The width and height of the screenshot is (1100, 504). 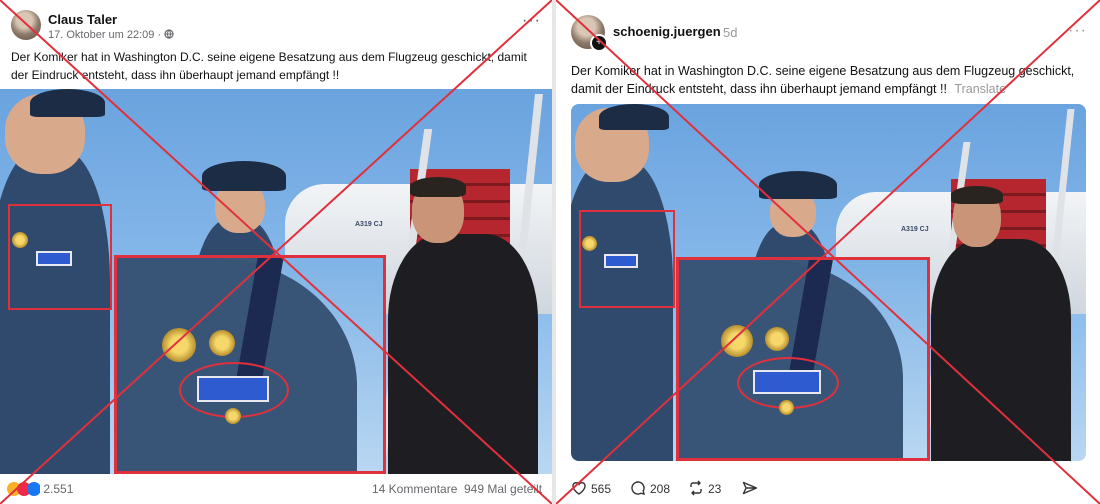 I want to click on repost-icon, so click(x=696, y=488).